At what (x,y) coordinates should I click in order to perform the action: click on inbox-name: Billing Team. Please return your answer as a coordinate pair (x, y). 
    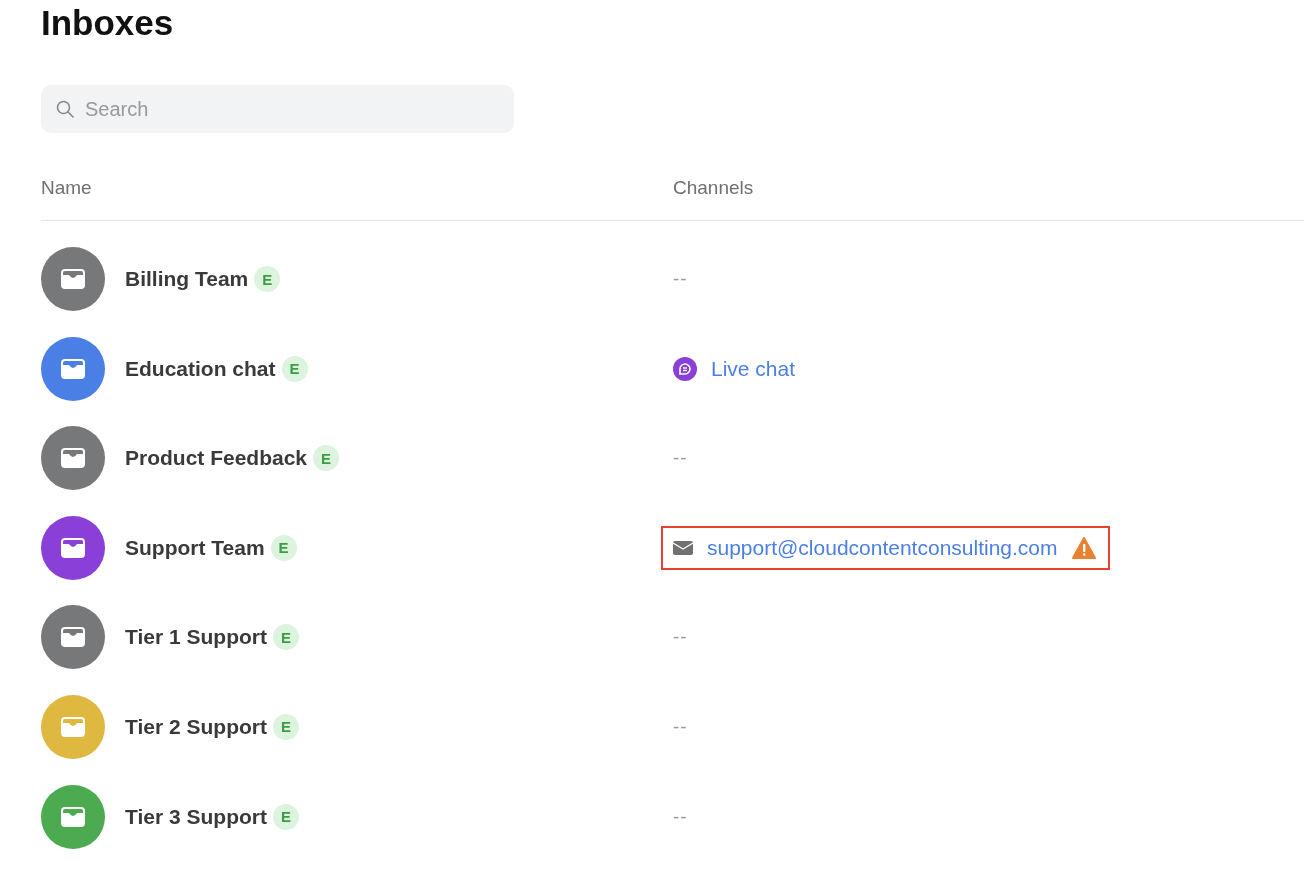
    Looking at the image, I should click on (187, 279).